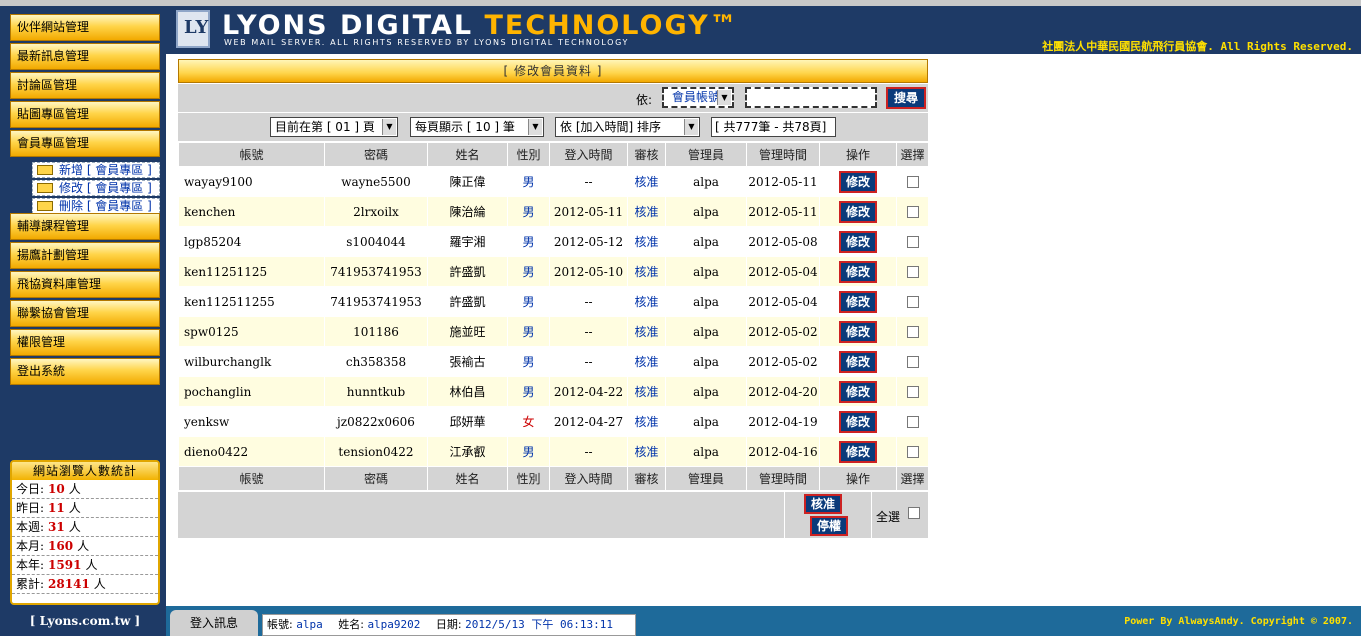 The height and width of the screenshot is (636, 1361). I want to click on search-button: 搜尋, so click(906, 98).